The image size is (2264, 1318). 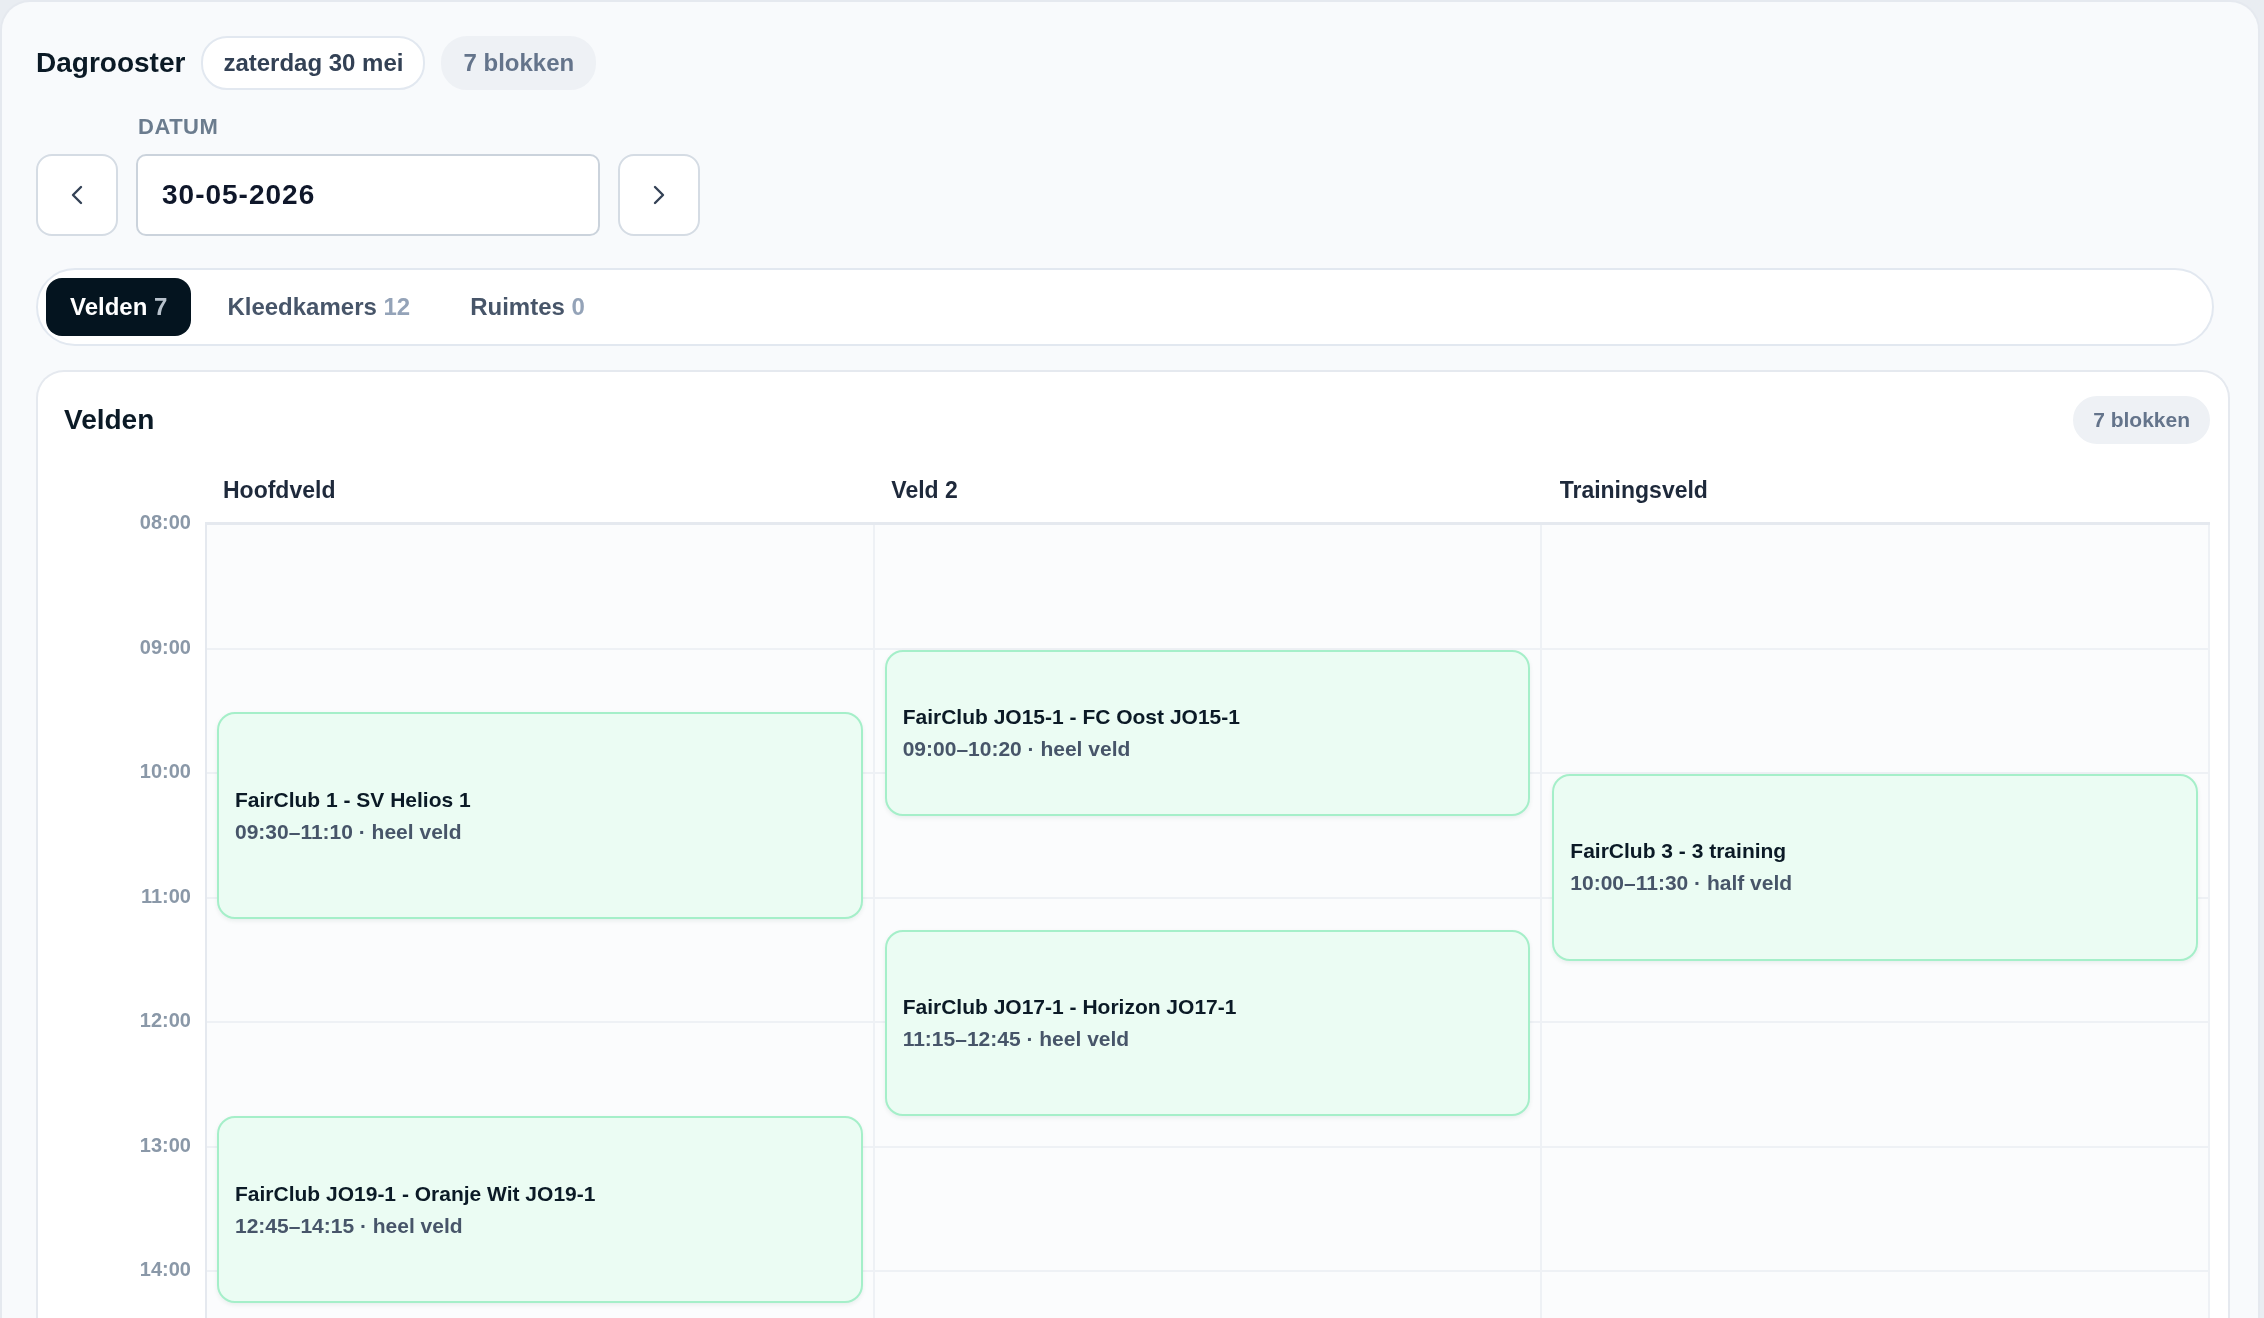 I want to click on count-badge: 7 blokken, so click(x=2141, y=420).